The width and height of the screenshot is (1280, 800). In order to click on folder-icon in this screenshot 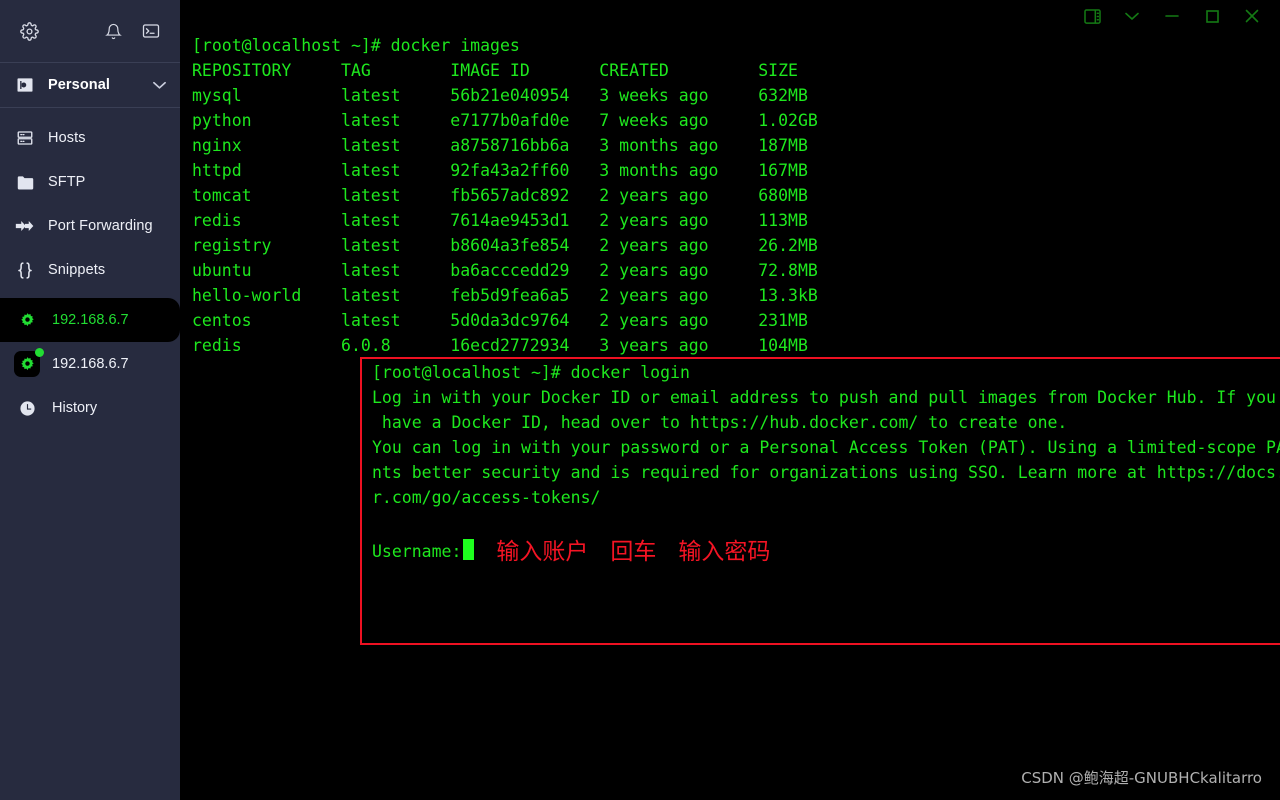, I will do `click(25, 182)`.